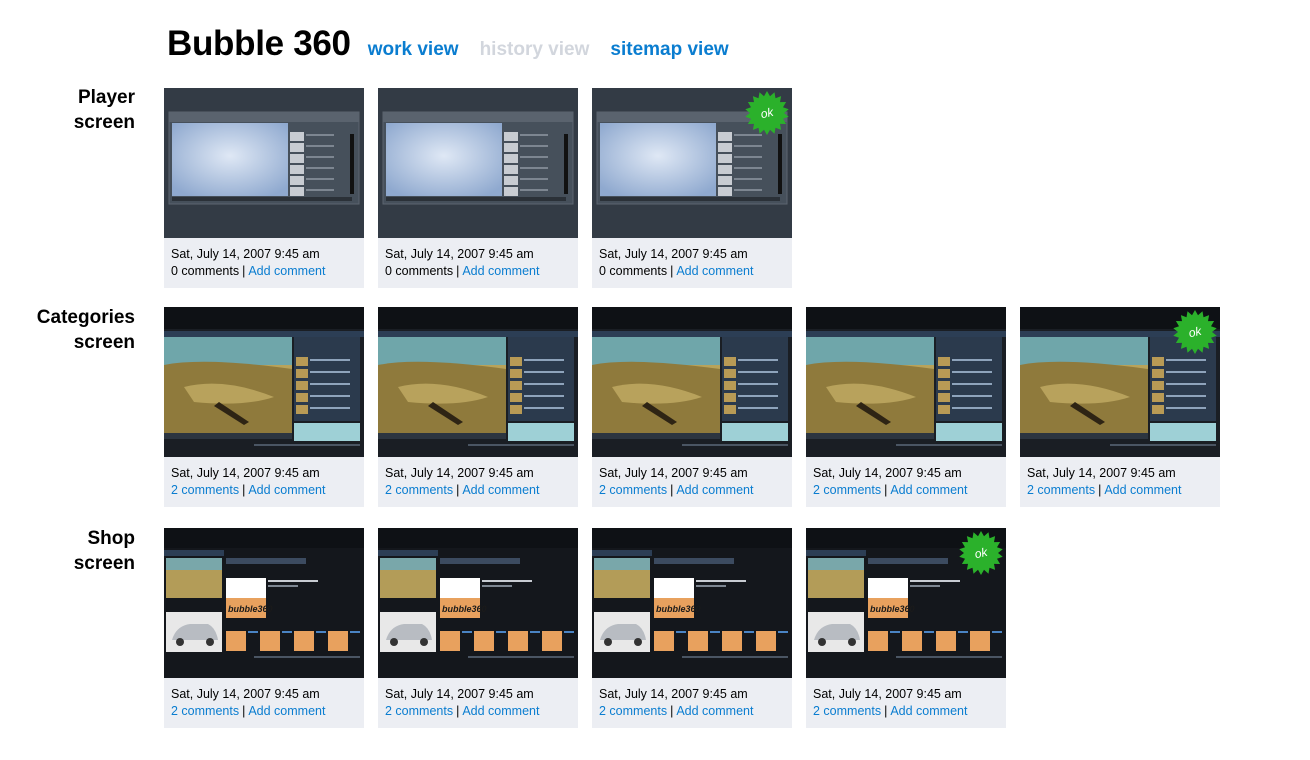  Describe the element at coordinates (67, 330) in the screenshot. I see `row-label-categories: Categories screen` at that location.